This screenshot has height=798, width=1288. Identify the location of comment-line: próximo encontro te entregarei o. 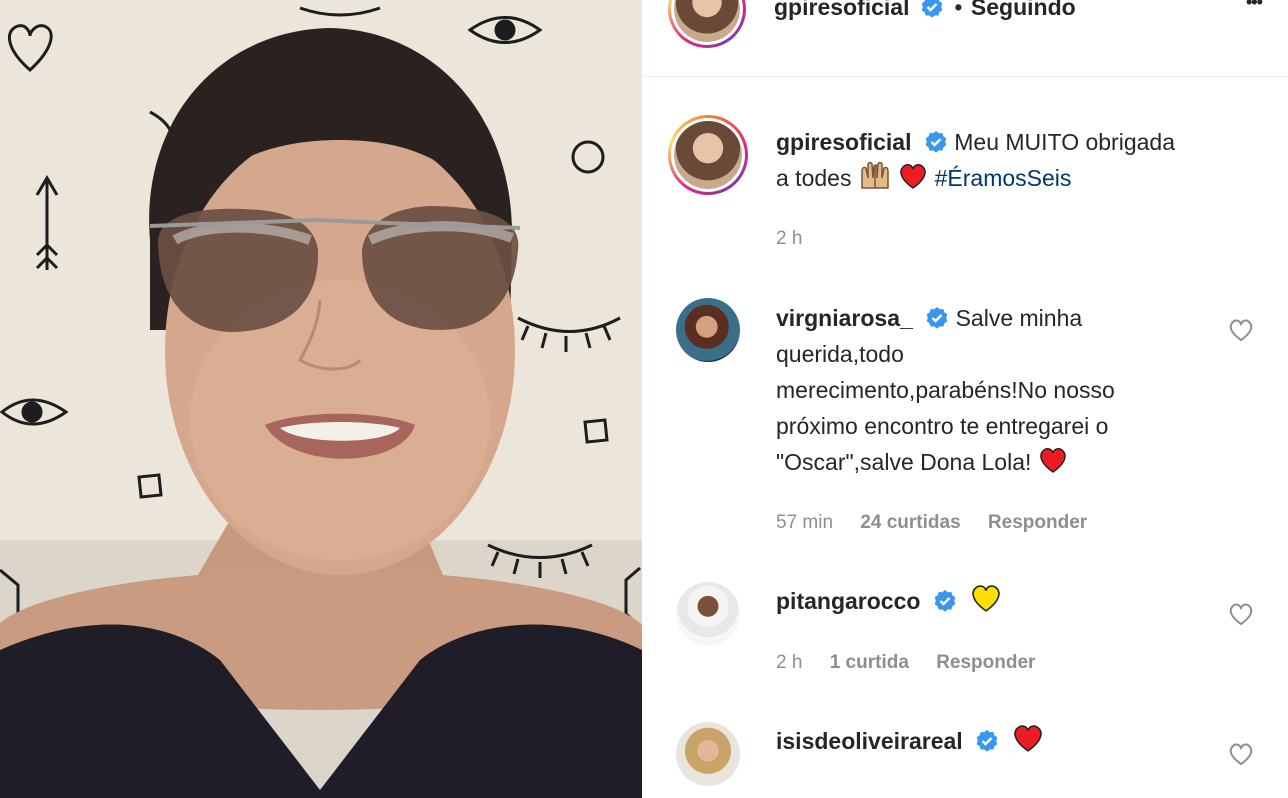
(942, 426).